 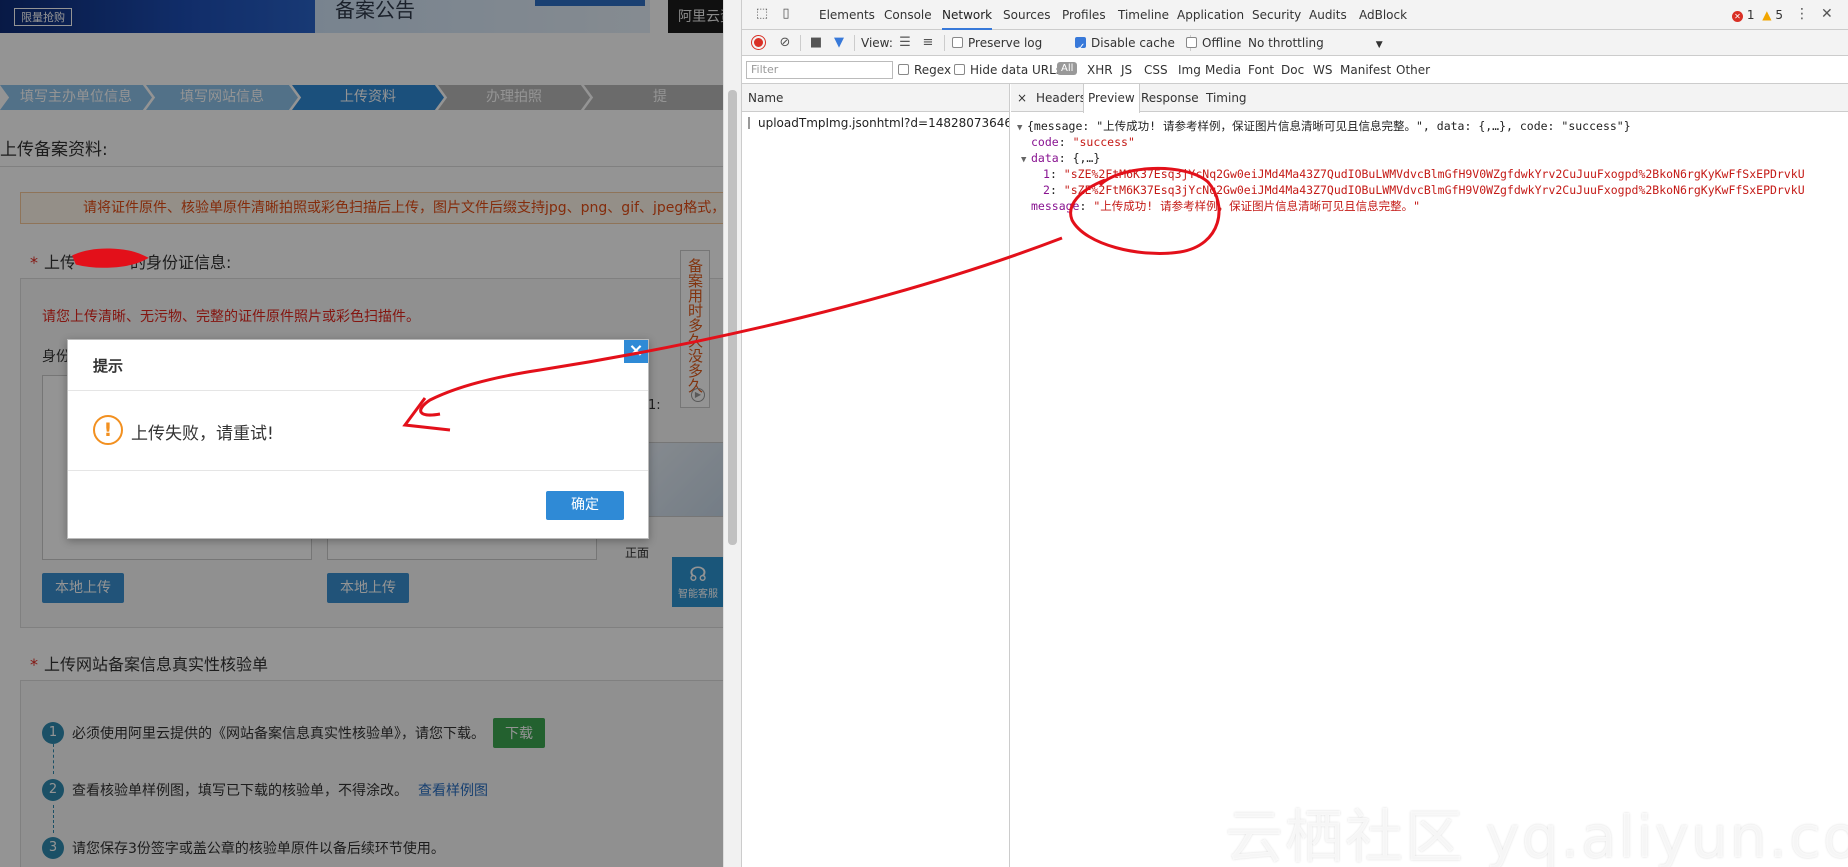 What do you see at coordinates (1055, 206) in the screenshot?
I see `json-key: message` at bounding box center [1055, 206].